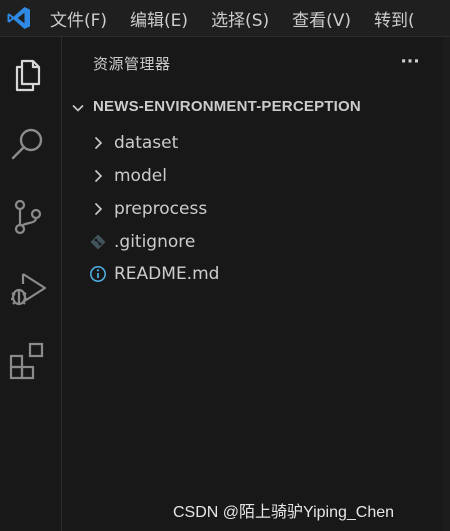 This screenshot has width=450, height=531. Describe the element at coordinates (28, 217) in the screenshot. I see `source-control-icon` at that location.